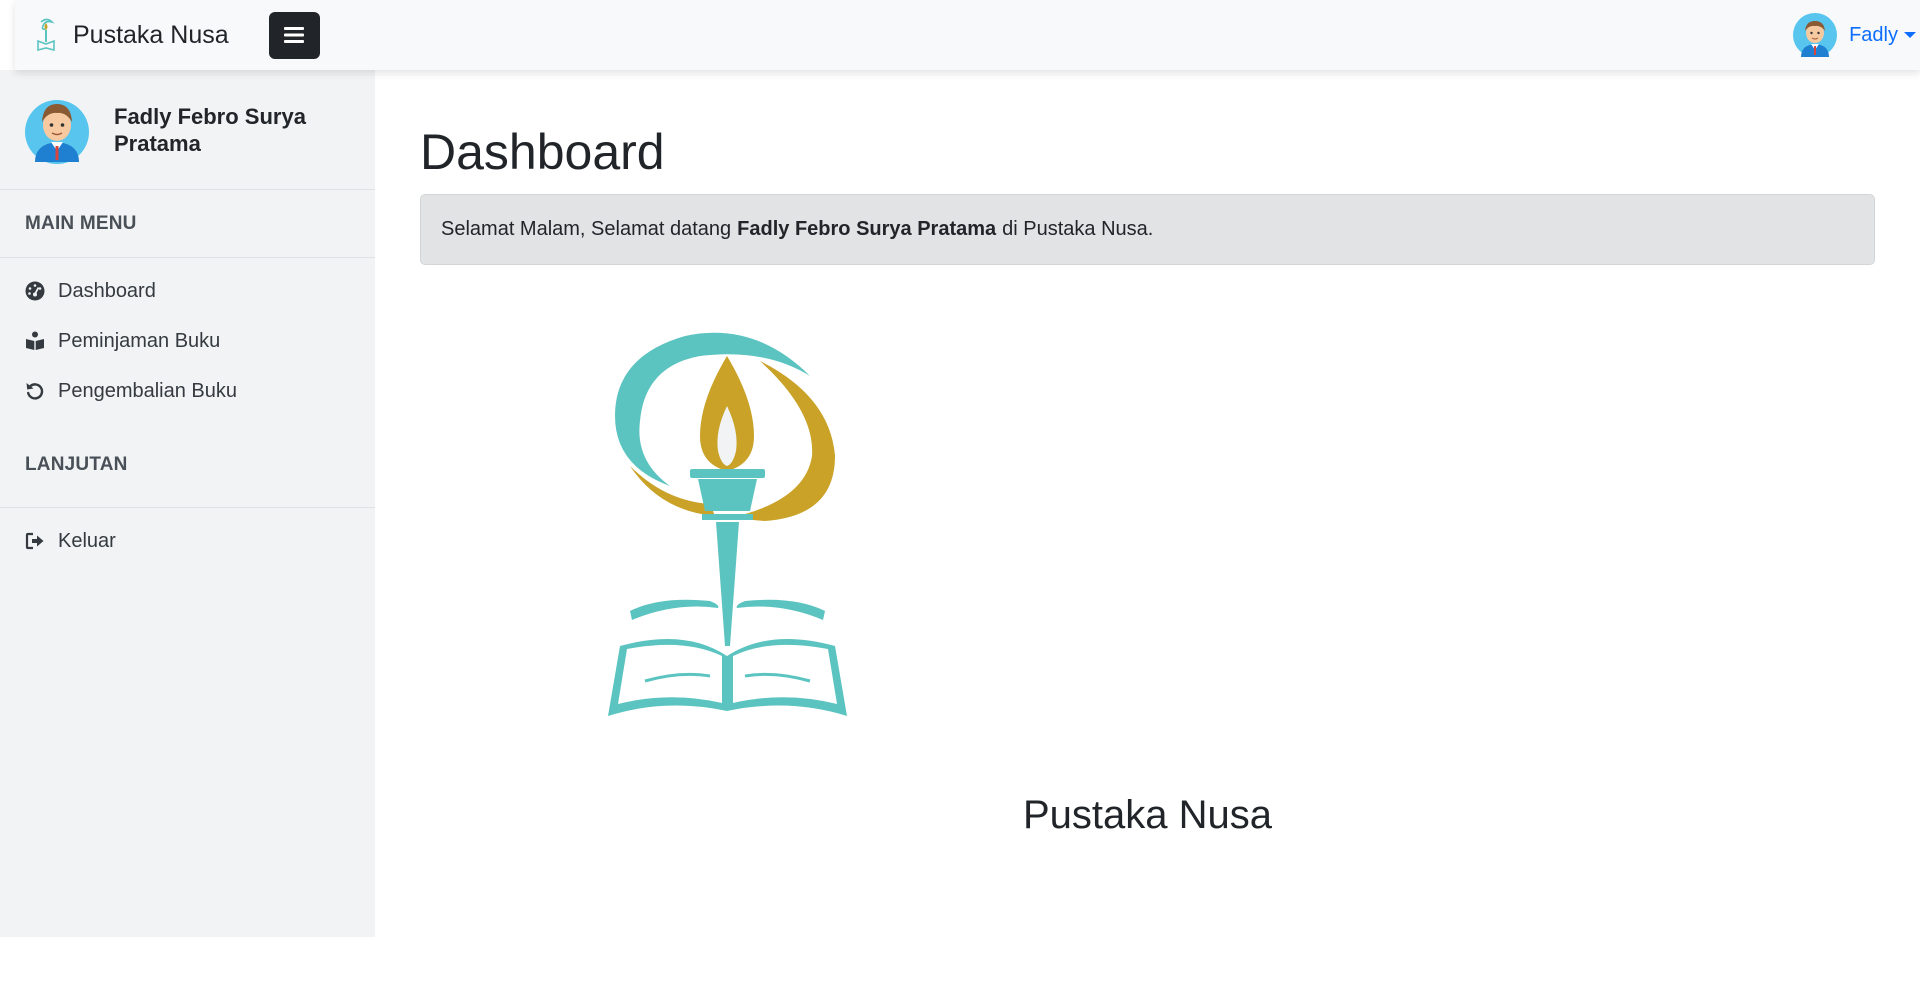  I want to click on caret-down-icon, so click(1910, 35).